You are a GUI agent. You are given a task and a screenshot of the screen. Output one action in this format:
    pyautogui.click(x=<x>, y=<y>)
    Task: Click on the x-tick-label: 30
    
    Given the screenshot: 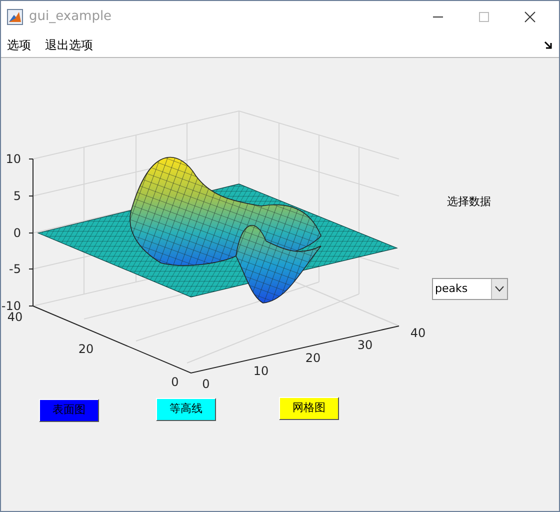 What is the action you would take?
    pyautogui.click(x=365, y=345)
    